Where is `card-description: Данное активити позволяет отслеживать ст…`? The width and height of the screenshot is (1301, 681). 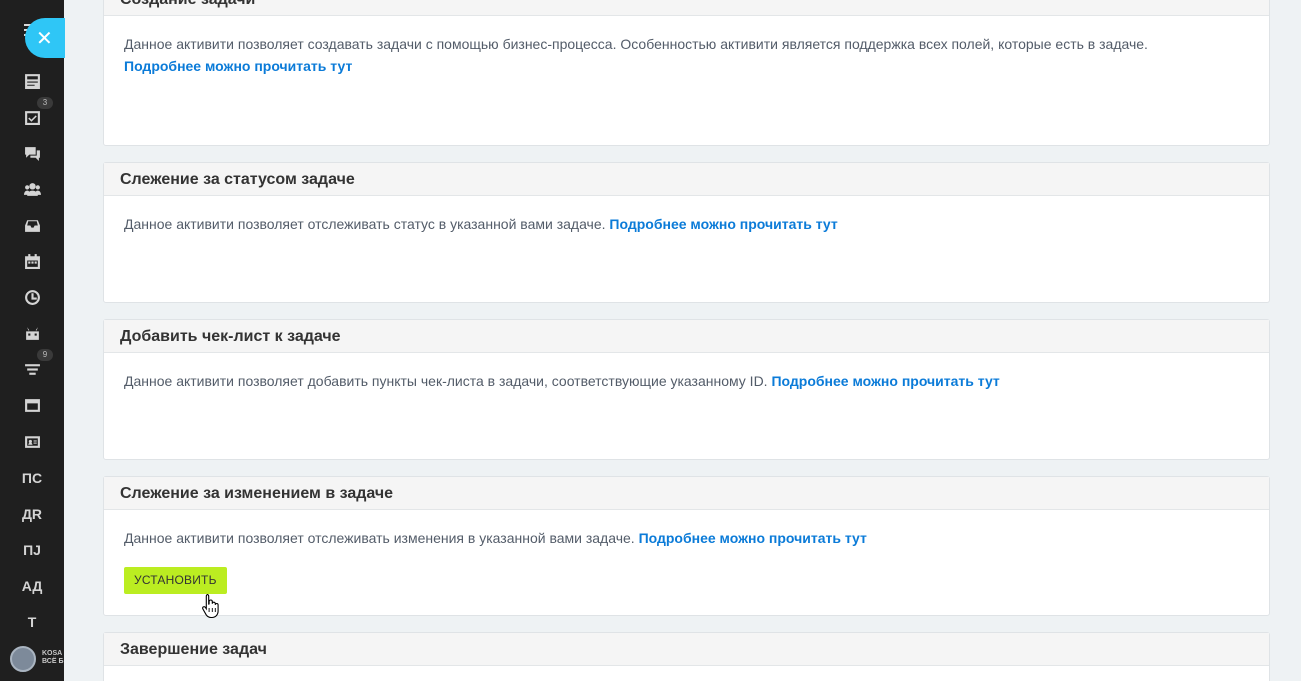
card-description: Данное активити позволяет отслеживать ст… is located at coordinates (365, 224).